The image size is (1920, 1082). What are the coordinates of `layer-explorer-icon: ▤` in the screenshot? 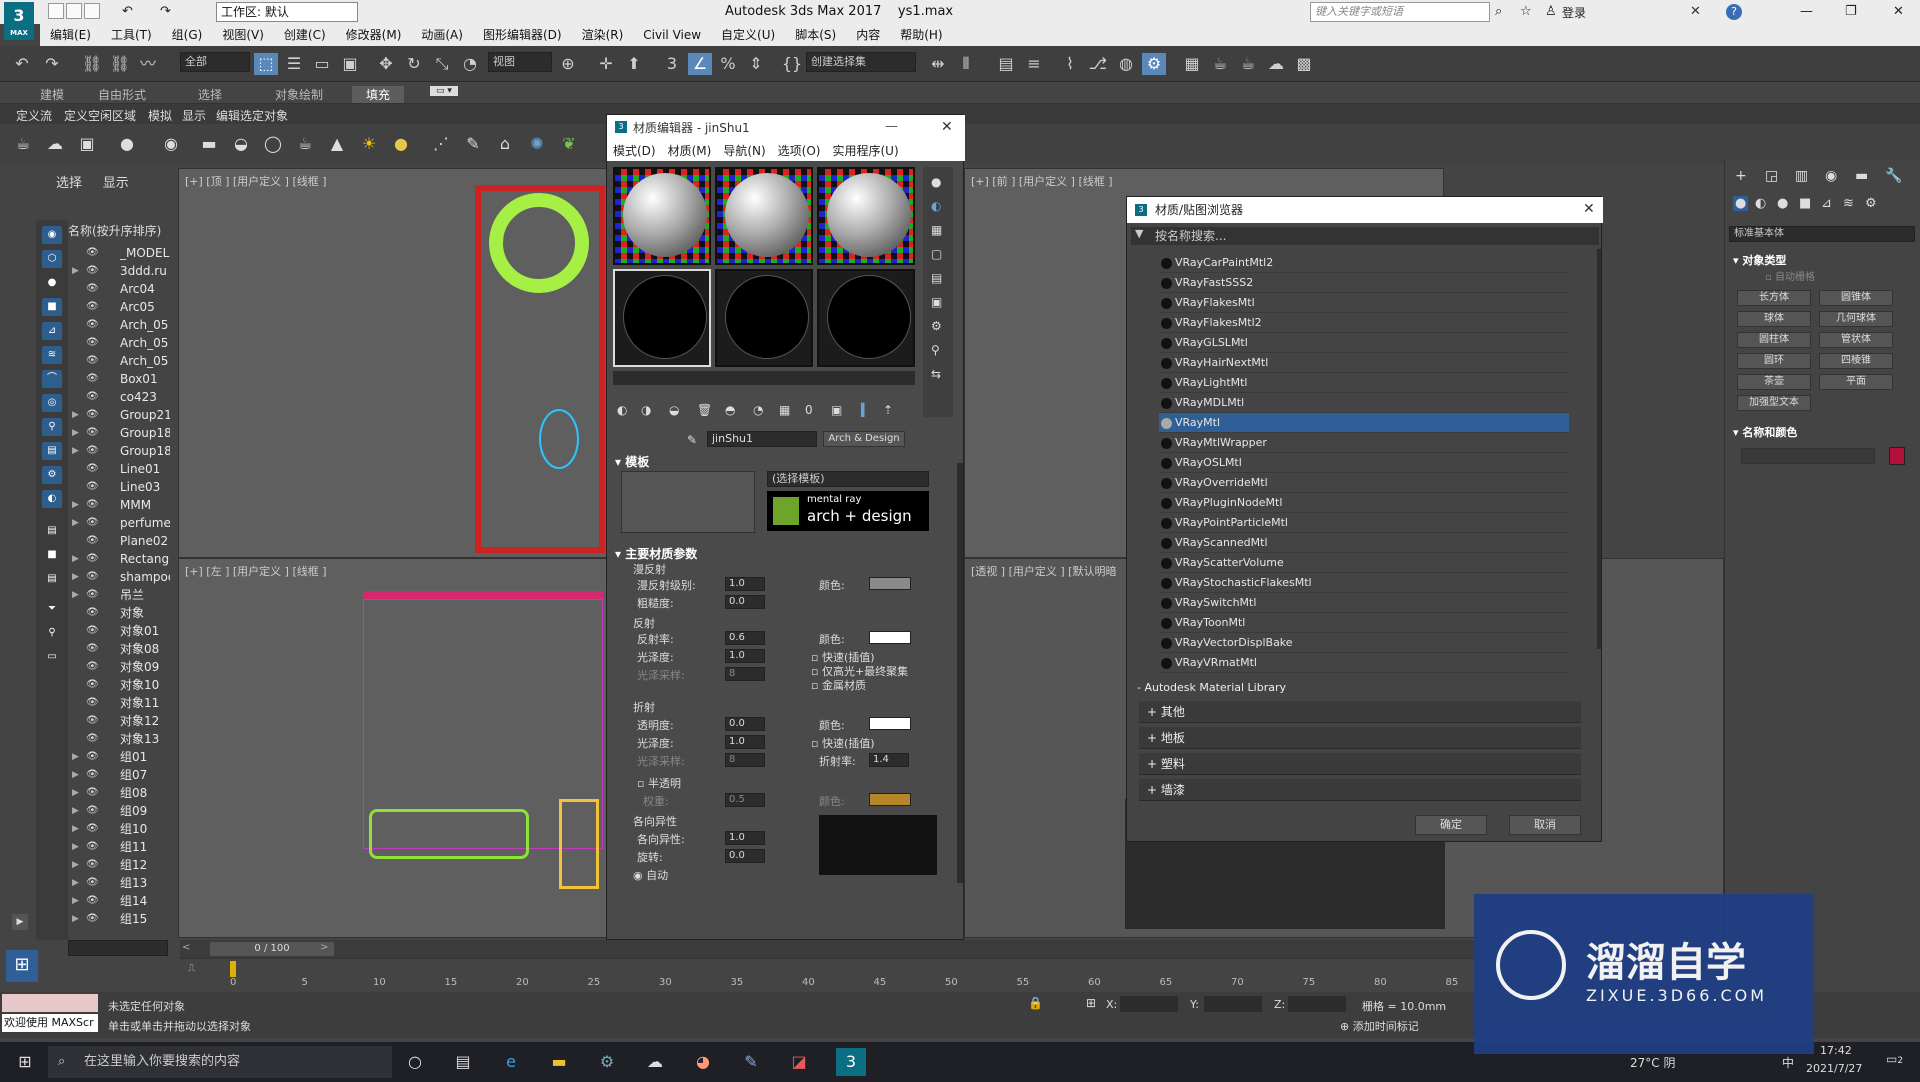 It's located at (1006, 64).